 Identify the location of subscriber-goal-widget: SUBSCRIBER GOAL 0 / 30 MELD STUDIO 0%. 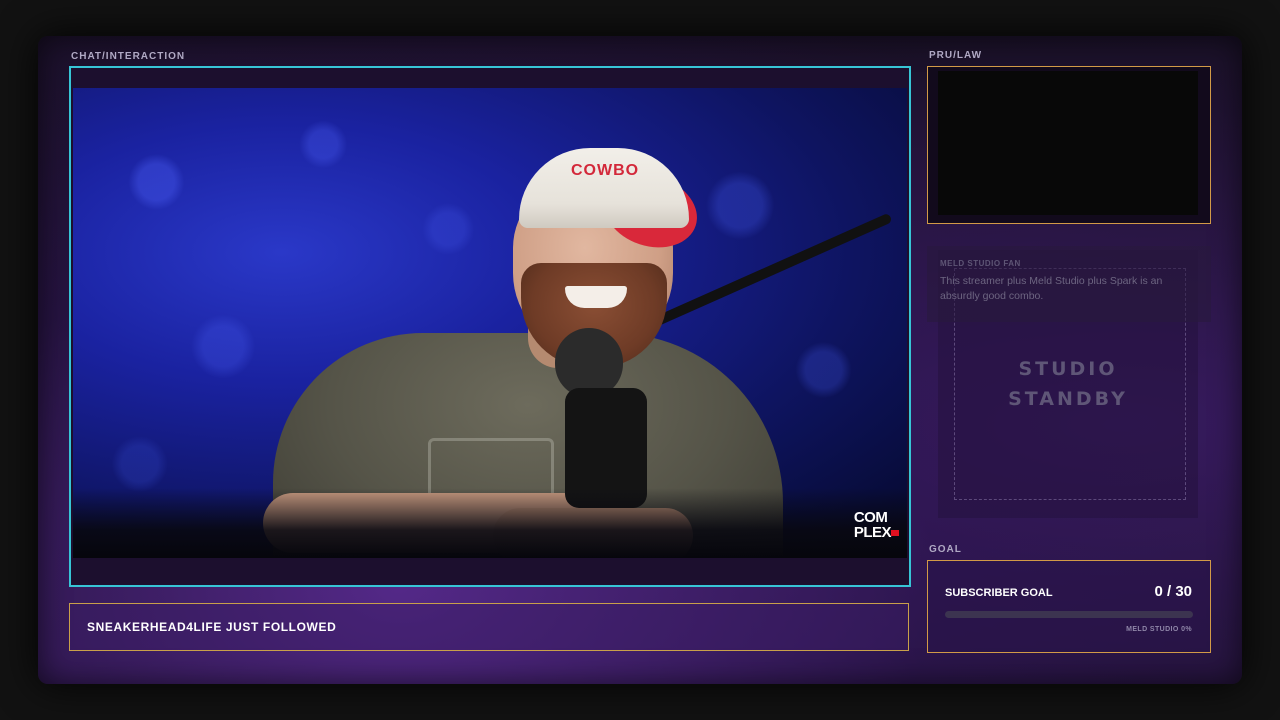
(1069, 606).